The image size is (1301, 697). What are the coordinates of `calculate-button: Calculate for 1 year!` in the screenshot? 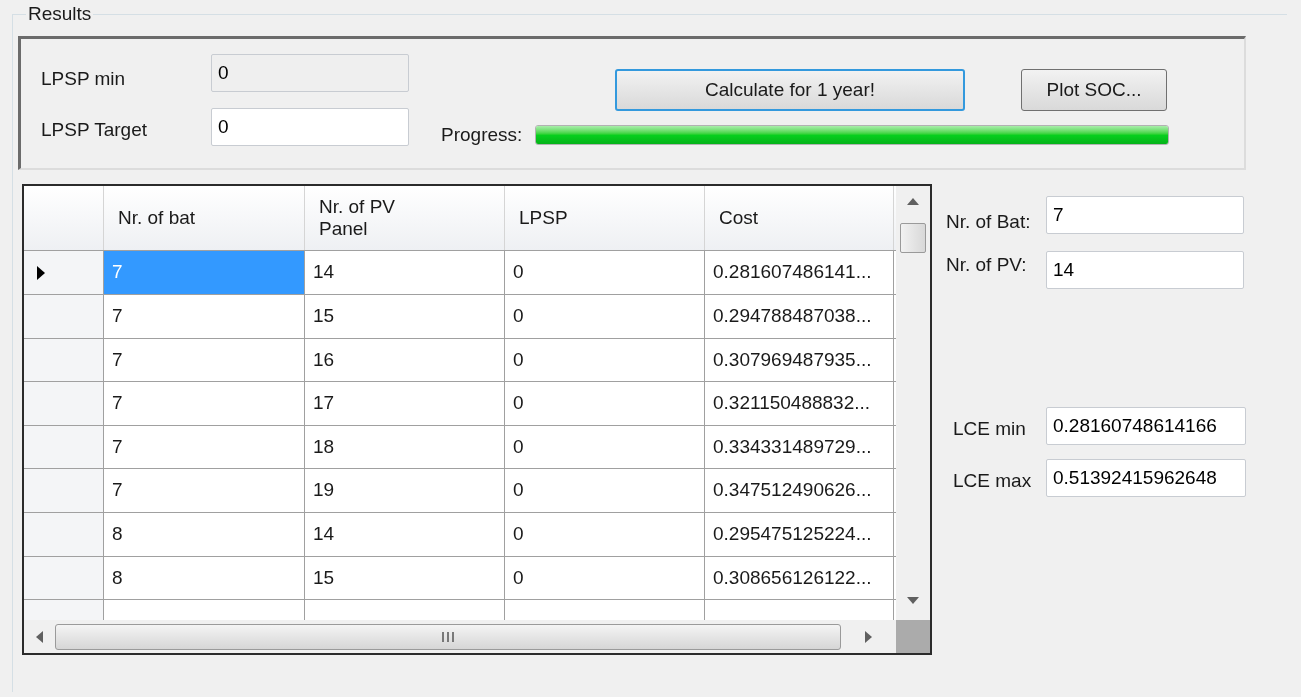 It's located at (790, 90).